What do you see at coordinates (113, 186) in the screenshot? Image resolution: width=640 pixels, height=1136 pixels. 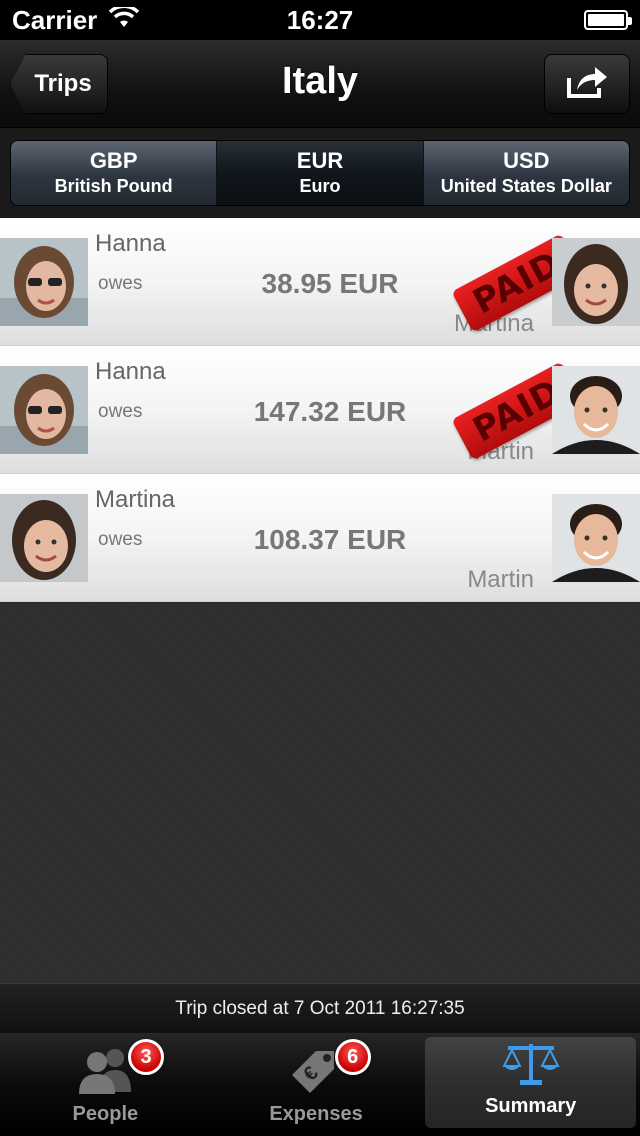 I see `currency-name: British Pound` at bounding box center [113, 186].